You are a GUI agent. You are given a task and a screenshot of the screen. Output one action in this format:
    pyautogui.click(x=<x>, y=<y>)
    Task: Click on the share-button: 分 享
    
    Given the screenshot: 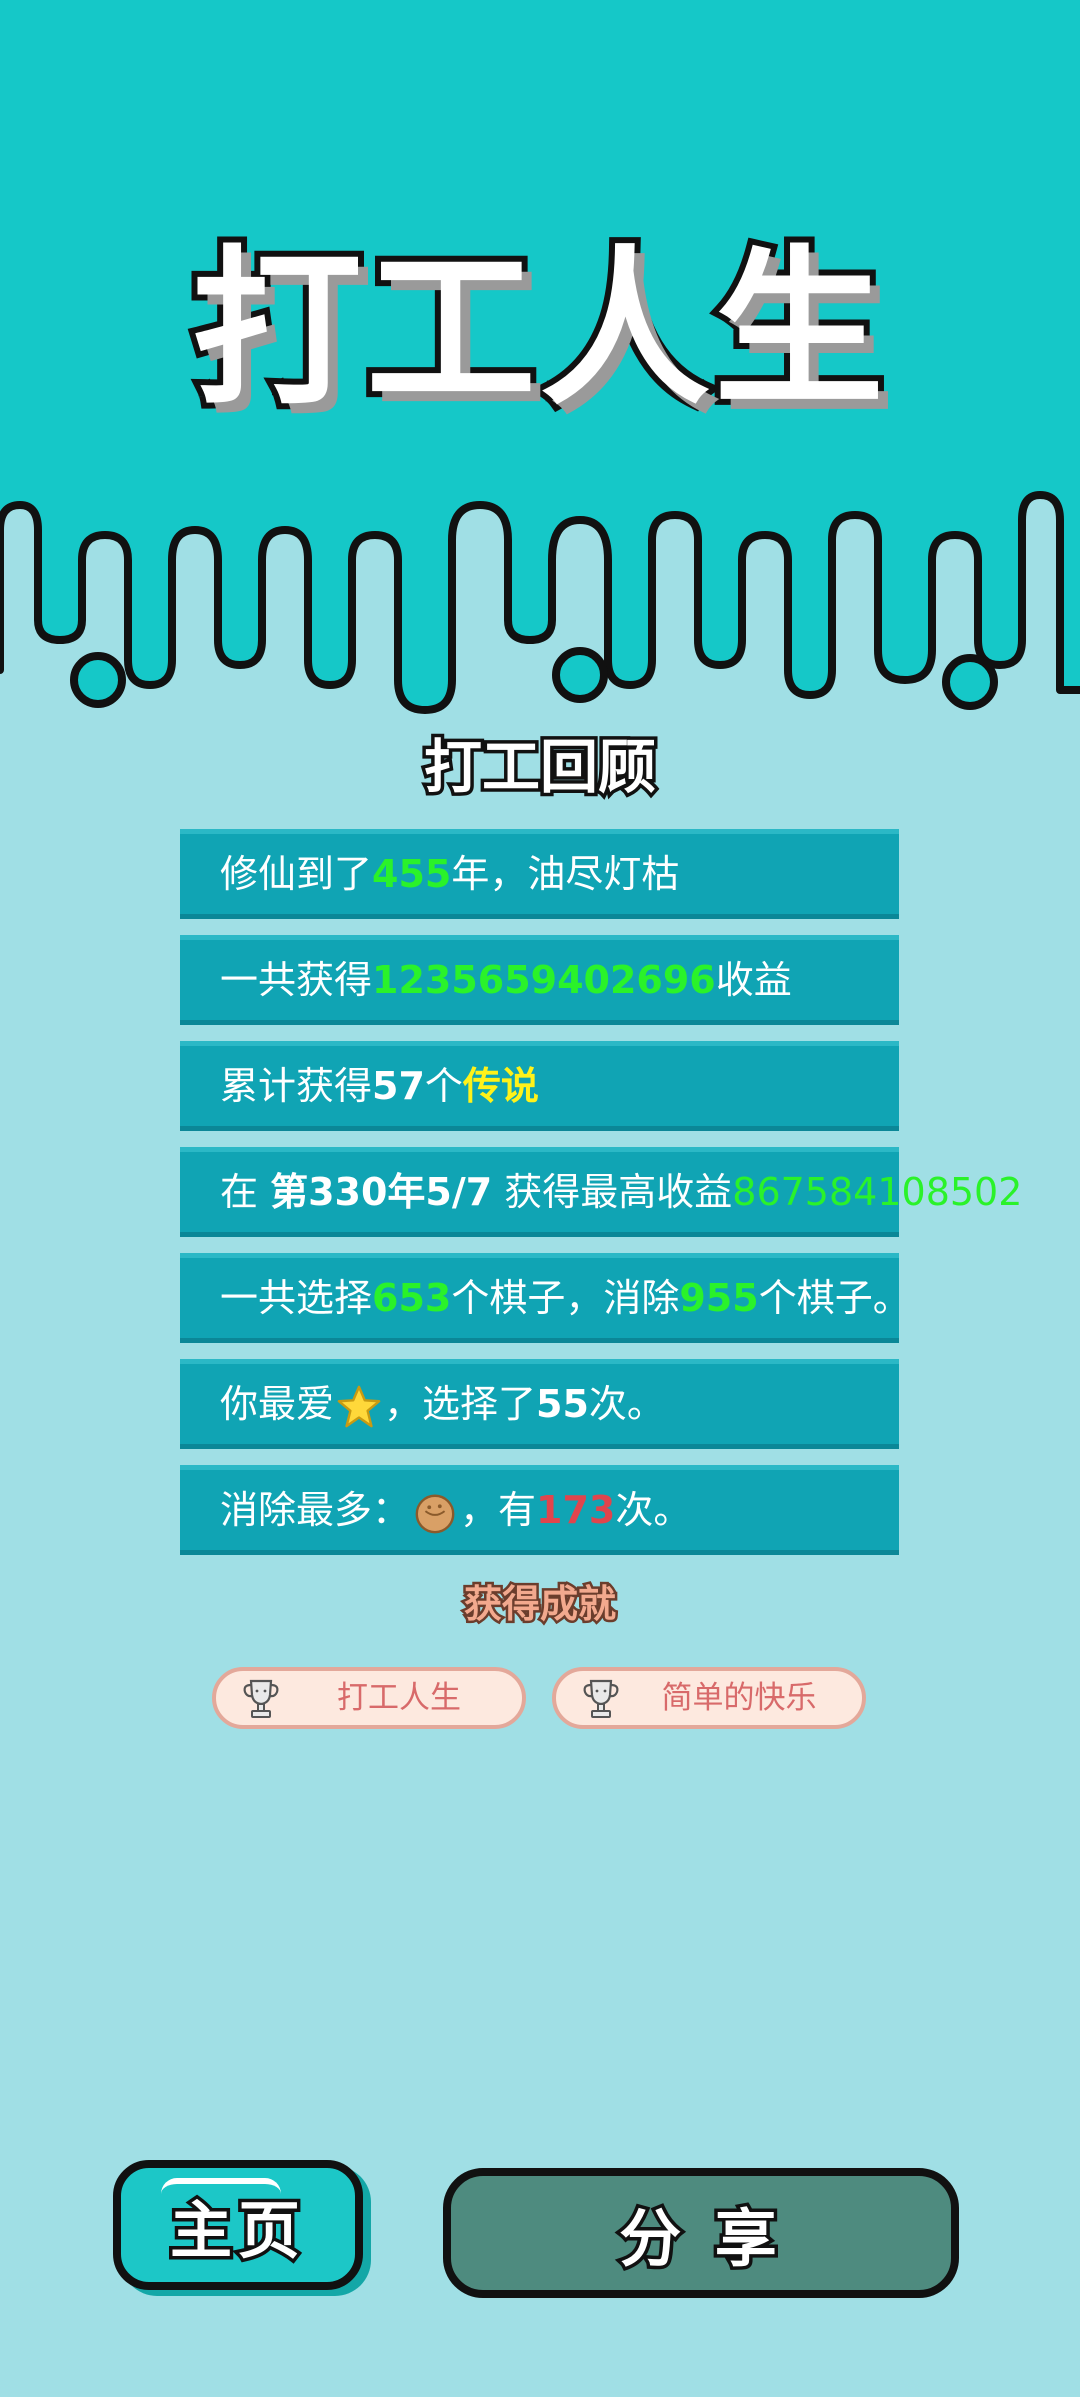 What is the action you would take?
    pyautogui.click(x=701, y=2233)
    